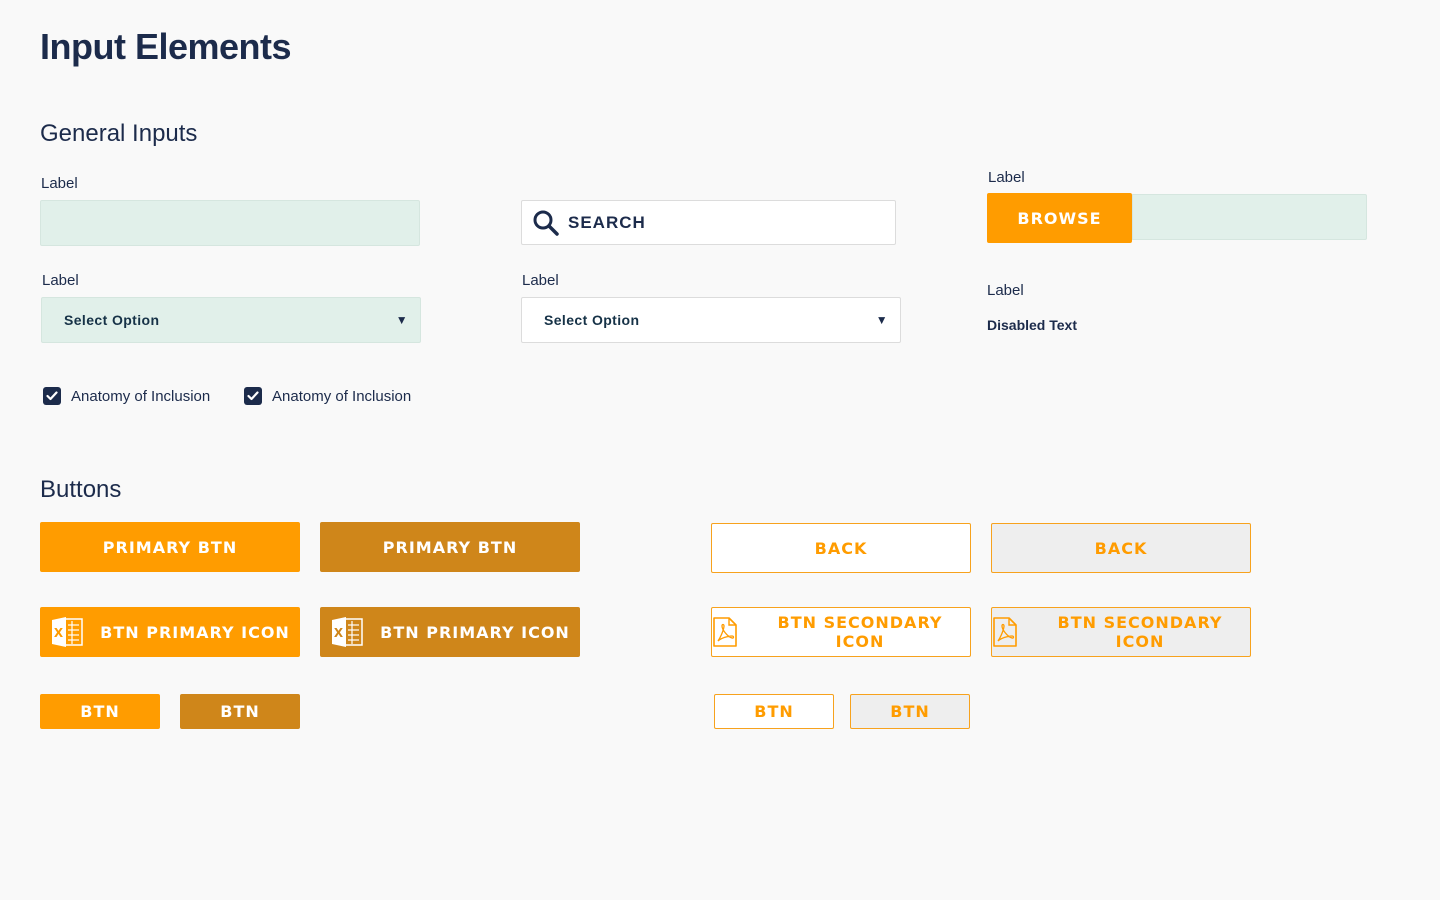  I want to click on select-mint-label: Label, so click(60, 280).